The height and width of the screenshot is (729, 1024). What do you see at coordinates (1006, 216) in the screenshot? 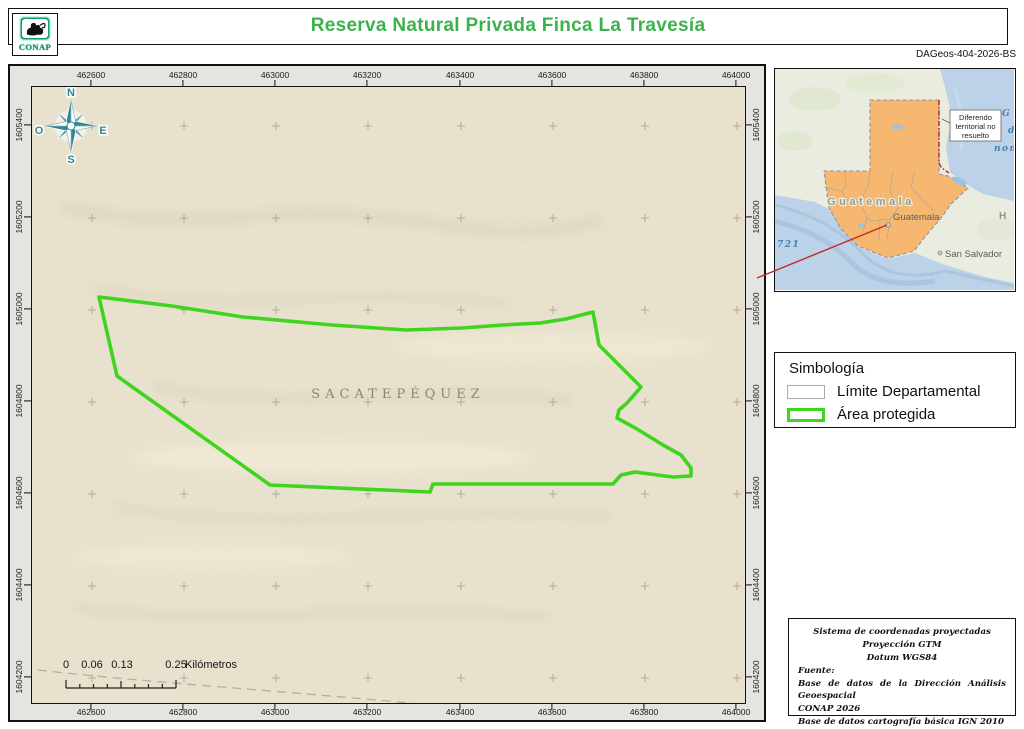
I see `honduras-label-fragment: H o` at bounding box center [1006, 216].